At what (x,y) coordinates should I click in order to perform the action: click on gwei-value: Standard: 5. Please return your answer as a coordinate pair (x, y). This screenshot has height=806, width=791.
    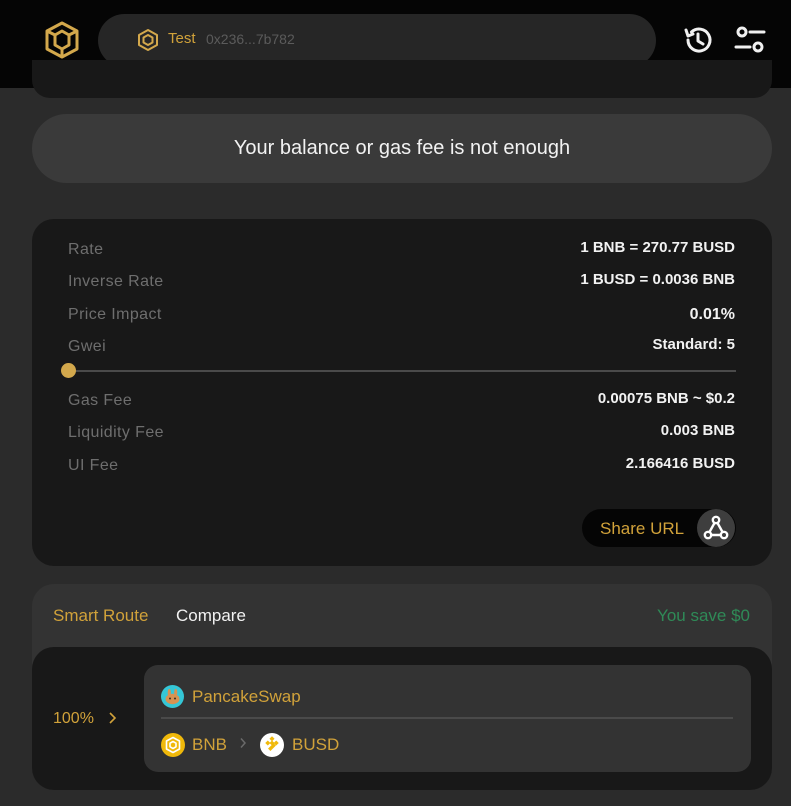
    Looking at the image, I should click on (693, 344).